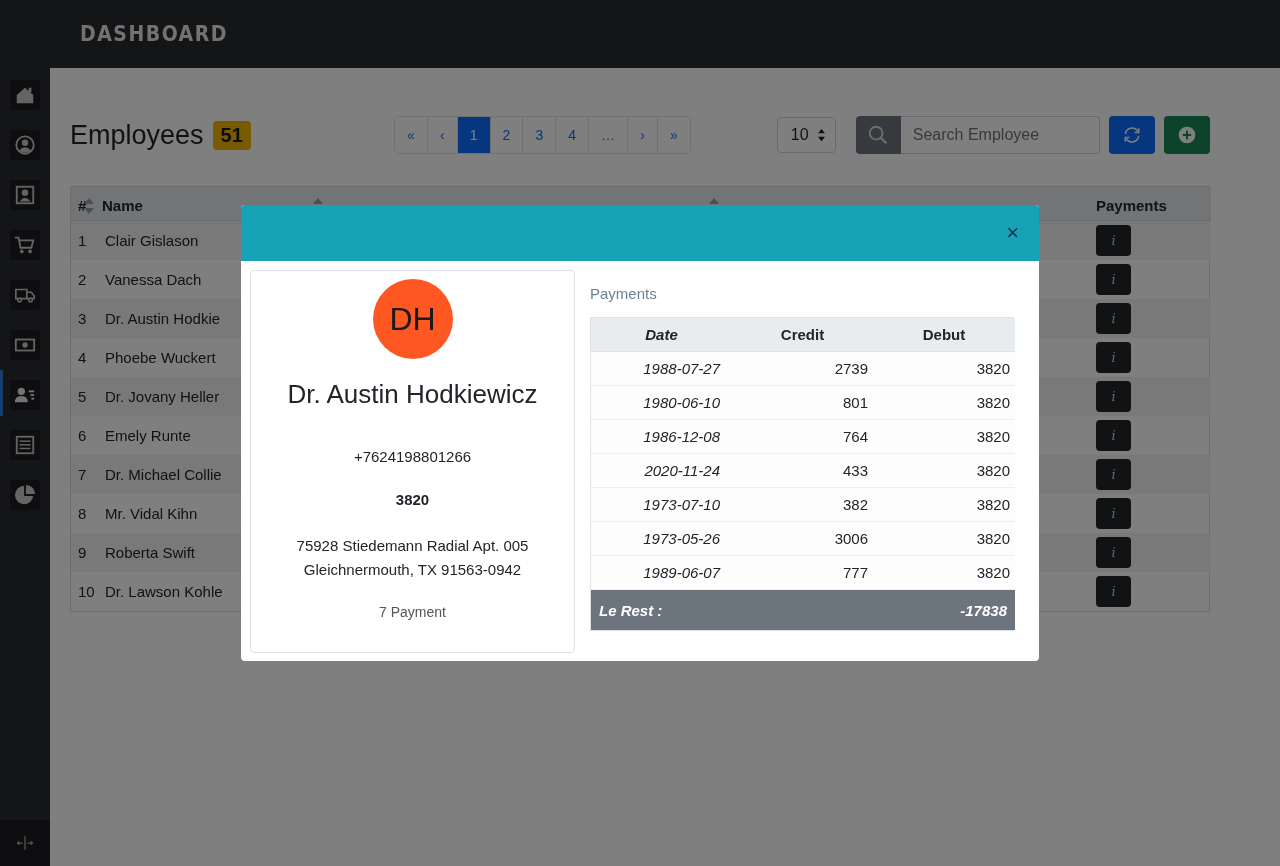  What do you see at coordinates (152, 240) in the screenshot?
I see `employee-name: Clair Gislason` at bounding box center [152, 240].